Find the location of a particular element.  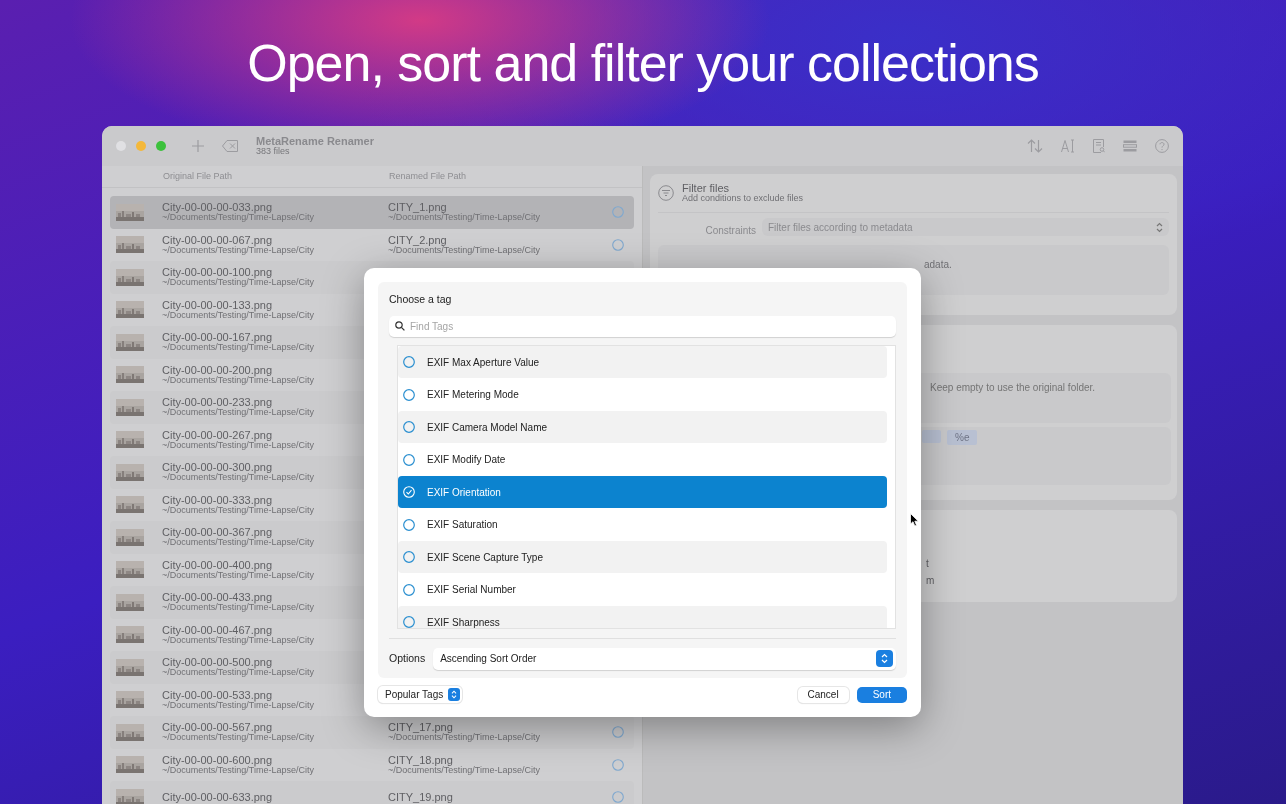

dialog-heading: Choose a tag is located at coordinates (421, 299).